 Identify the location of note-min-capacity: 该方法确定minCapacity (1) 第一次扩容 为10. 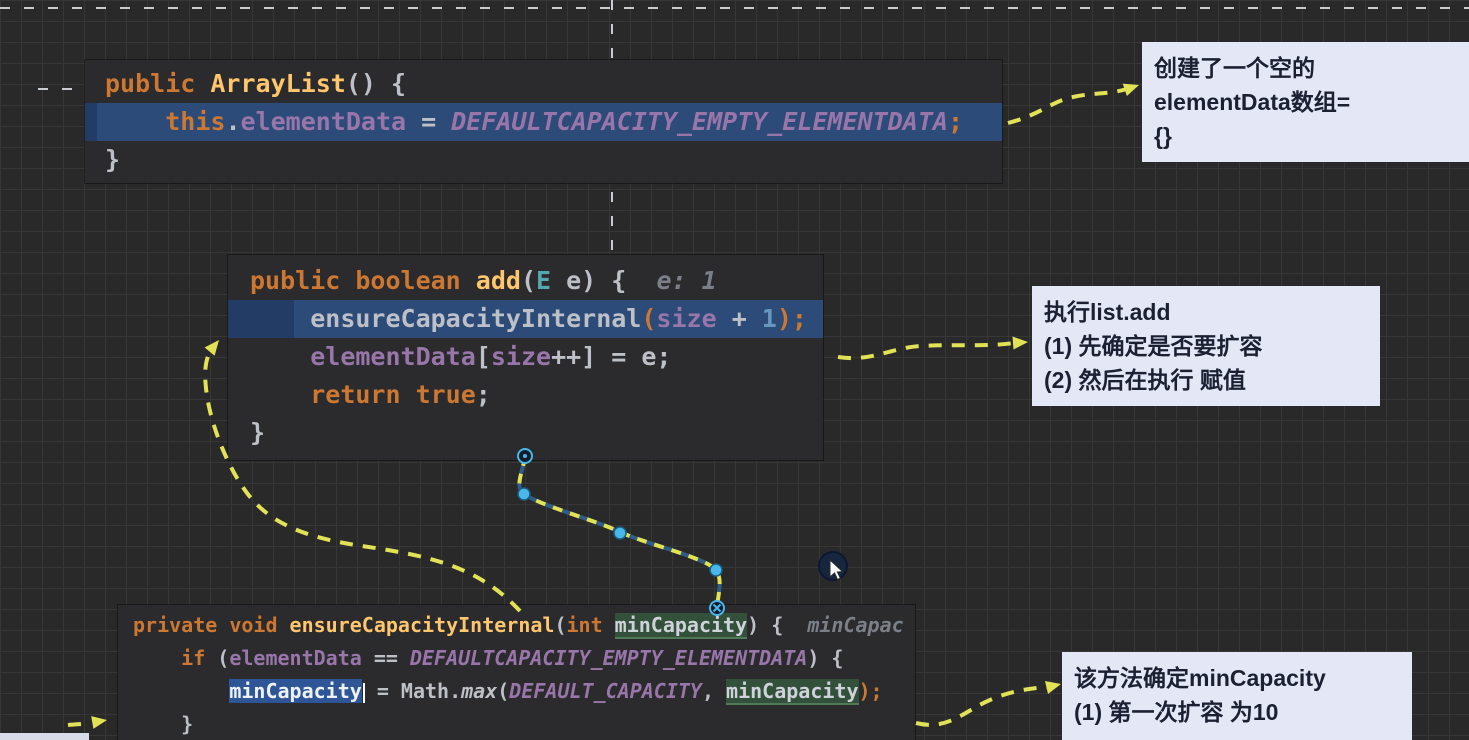
(1237, 696).